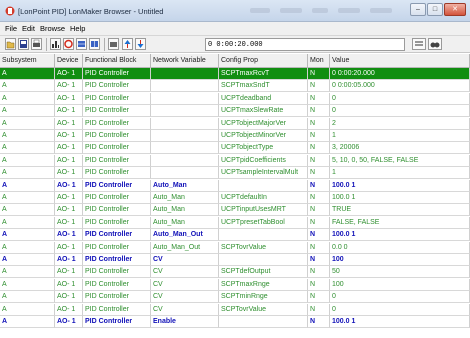 The width and height of the screenshot is (470, 338). What do you see at coordinates (235, 235) in the screenshot?
I see `table-row: A AO- 1 PID Controller Auto_Man_Out N 100.0 1` at bounding box center [235, 235].